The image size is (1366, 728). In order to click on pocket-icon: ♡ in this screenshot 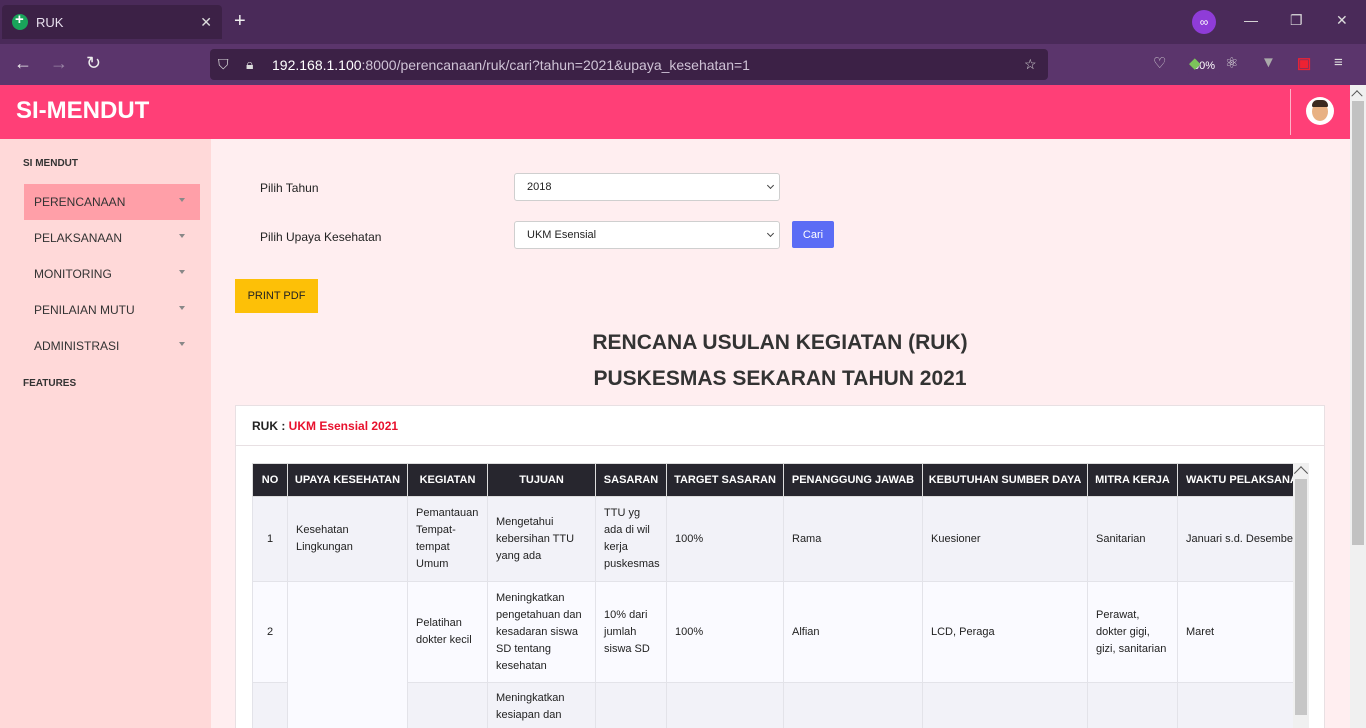, I will do `click(1159, 63)`.